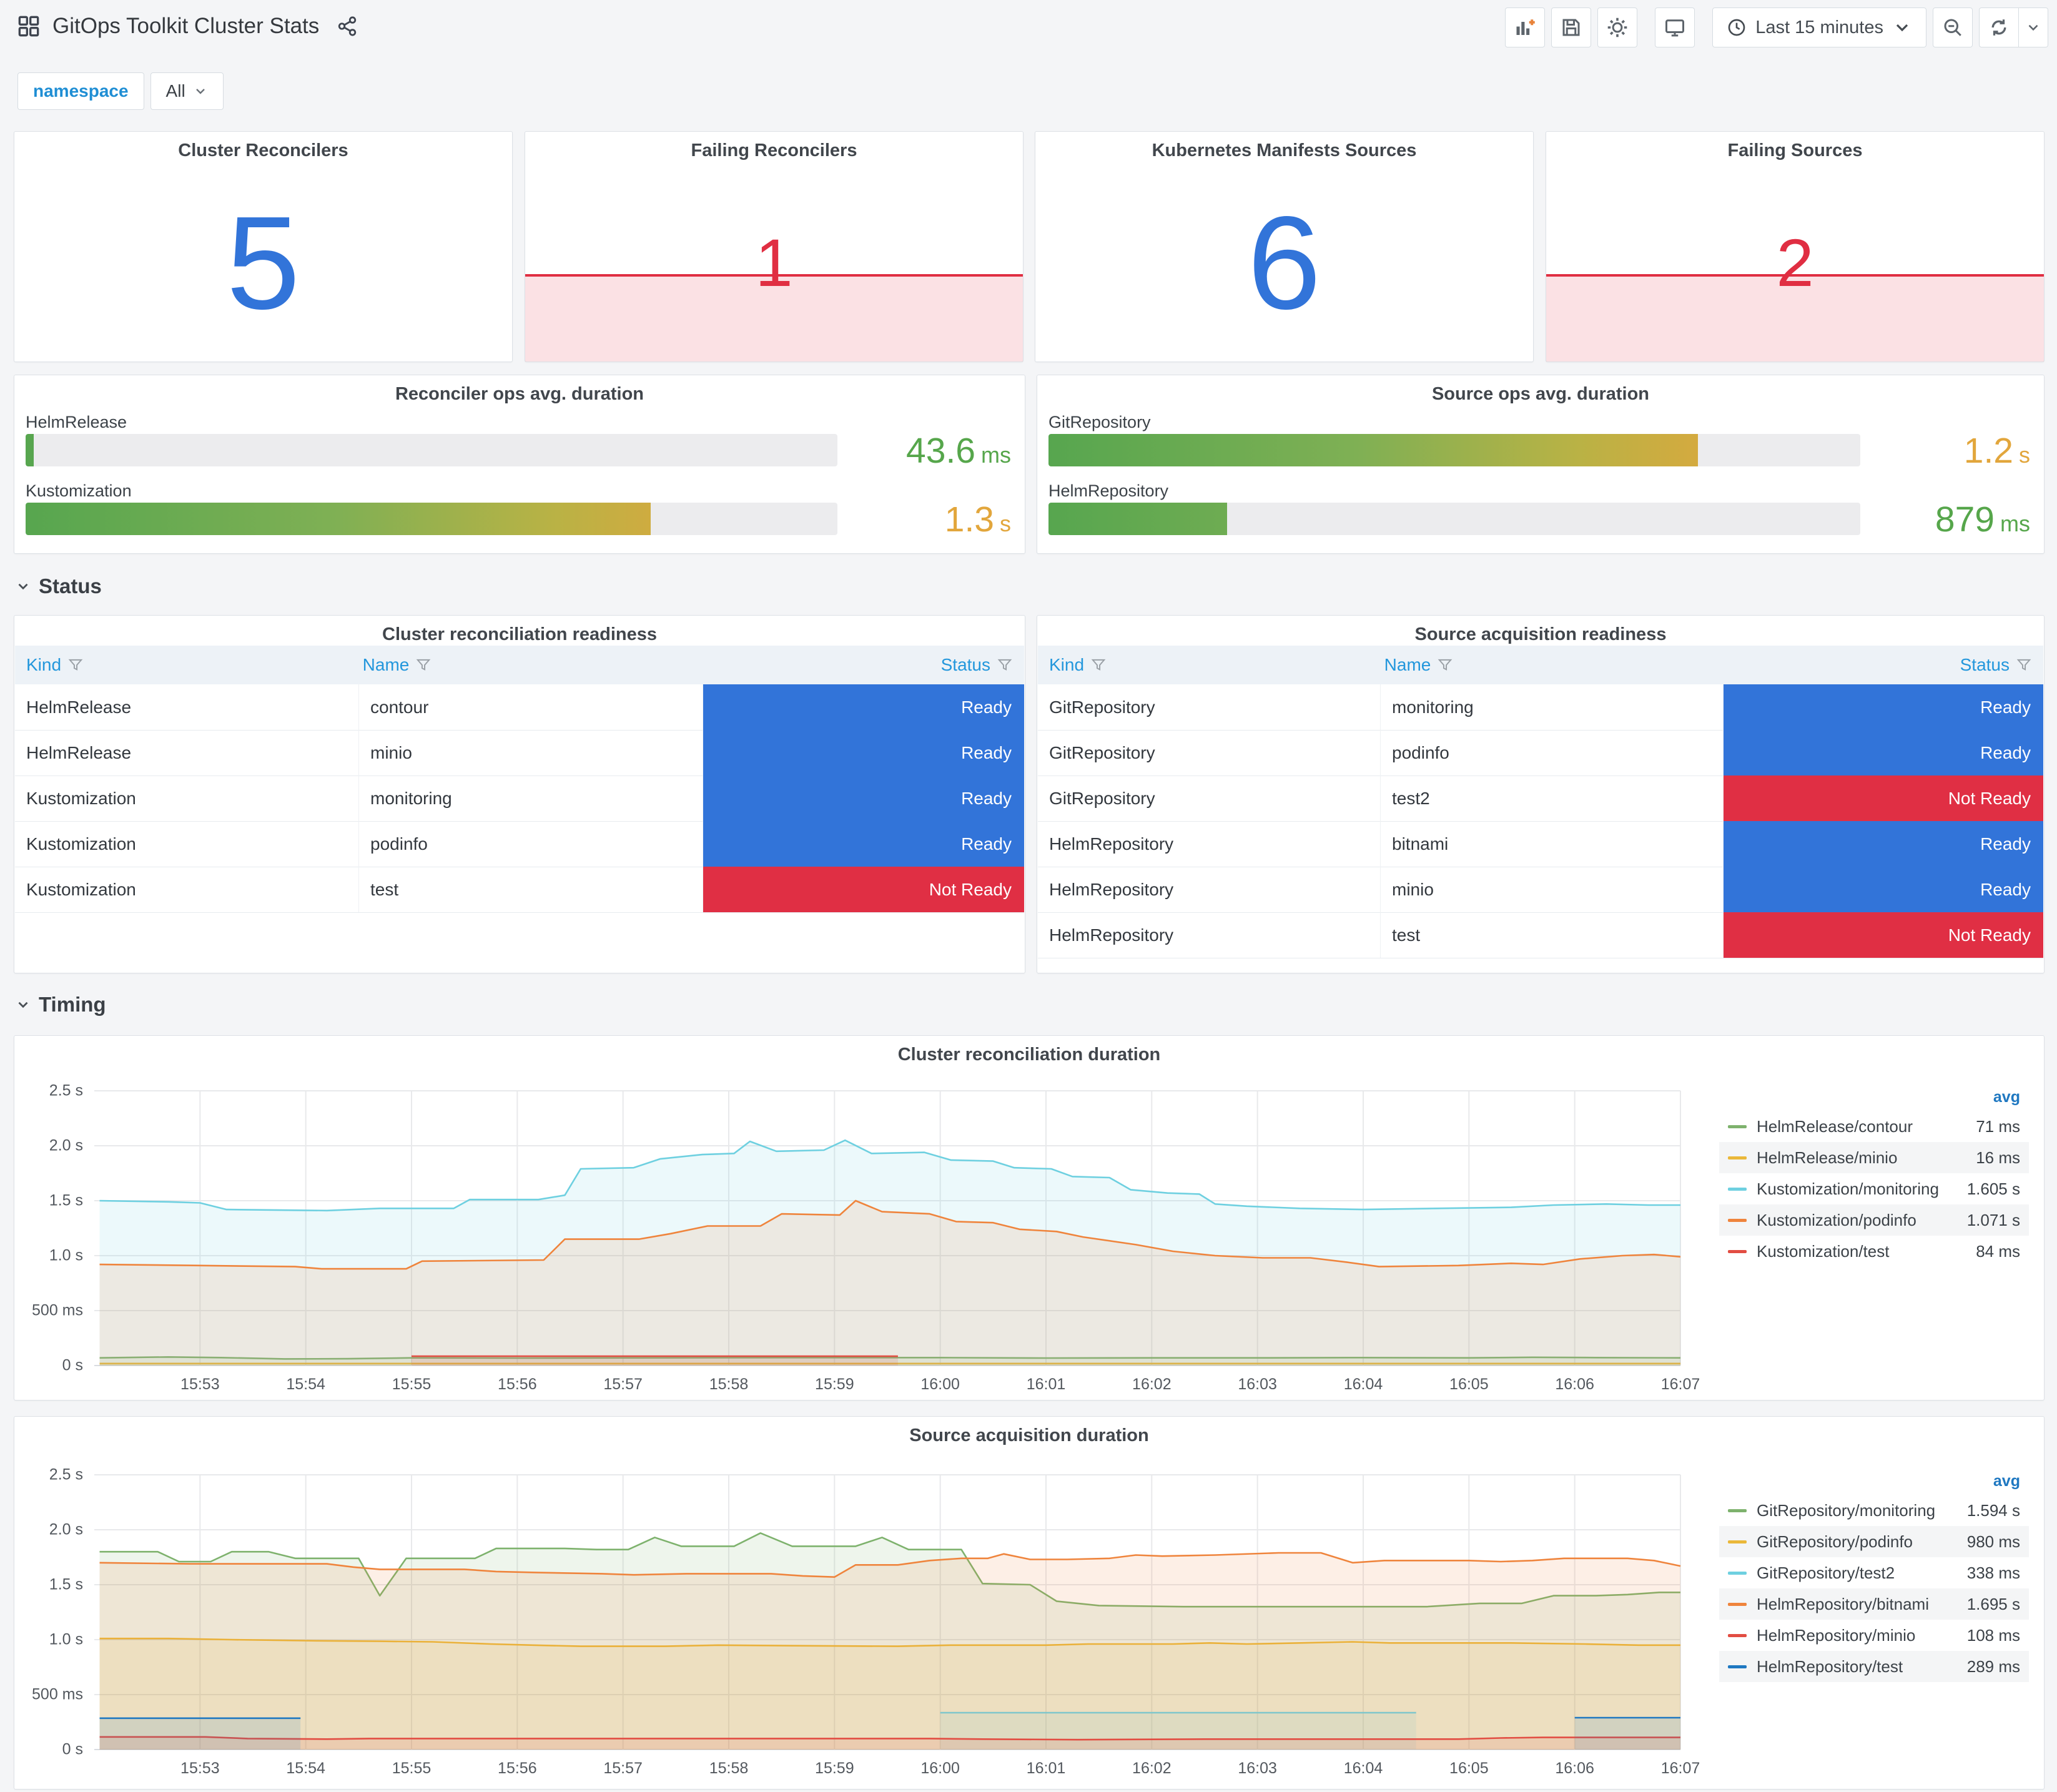  I want to click on gear-icon, so click(1617, 27).